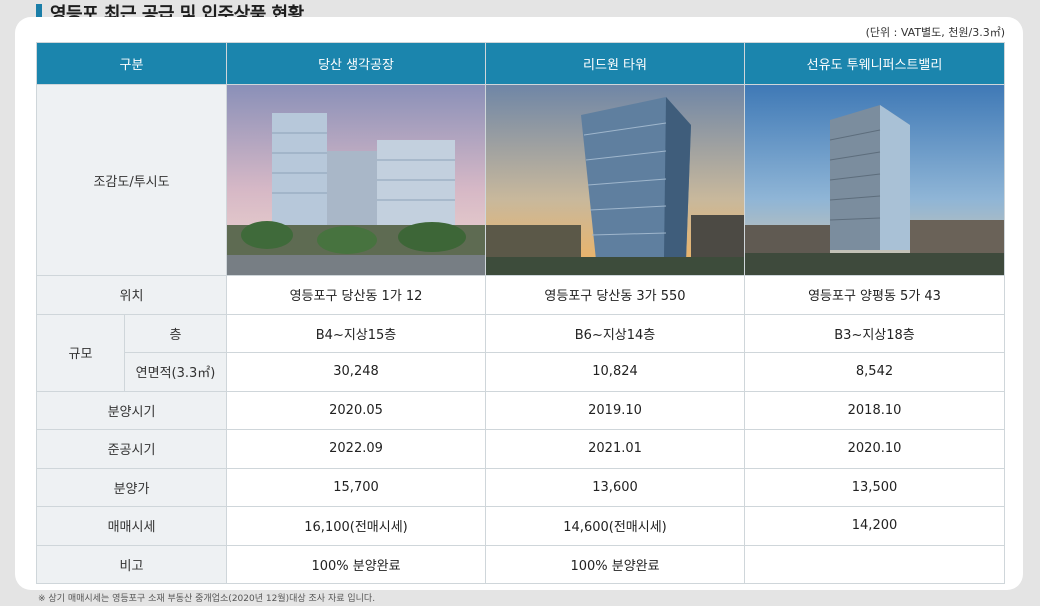 The width and height of the screenshot is (1040, 606). What do you see at coordinates (875, 564) in the screenshot?
I see `remarks-seonyudo` at bounding box center [875, 564].